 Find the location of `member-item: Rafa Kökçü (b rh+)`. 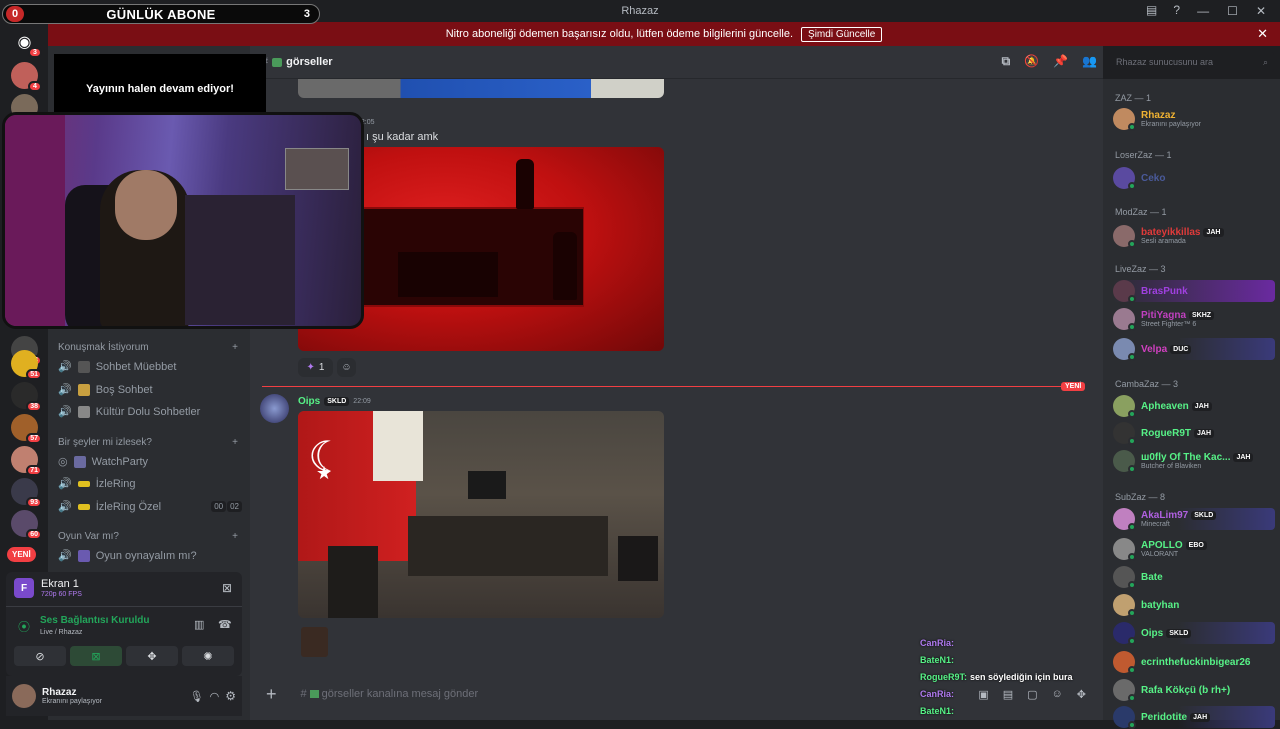

member-item: Rafa Kökçü (b rh+) is located at coordinates (1194, 690).